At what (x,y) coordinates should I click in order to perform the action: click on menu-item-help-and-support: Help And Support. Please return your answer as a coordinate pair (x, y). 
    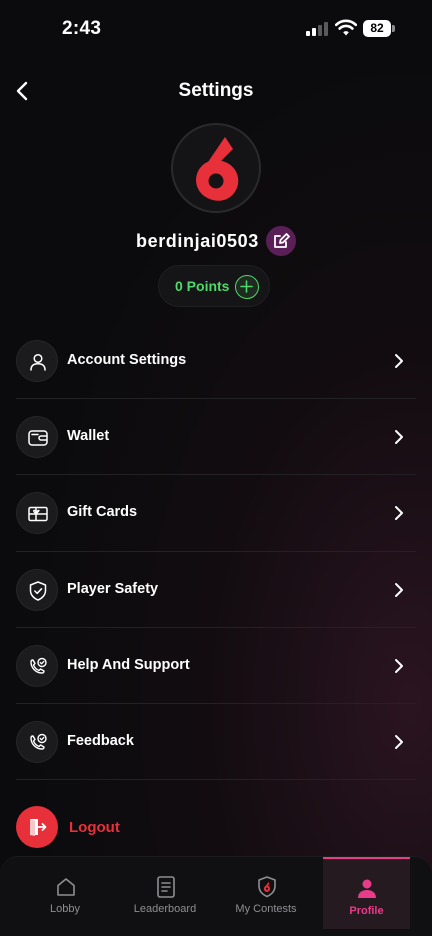
    Looking at the image, I should click on (216, 666).